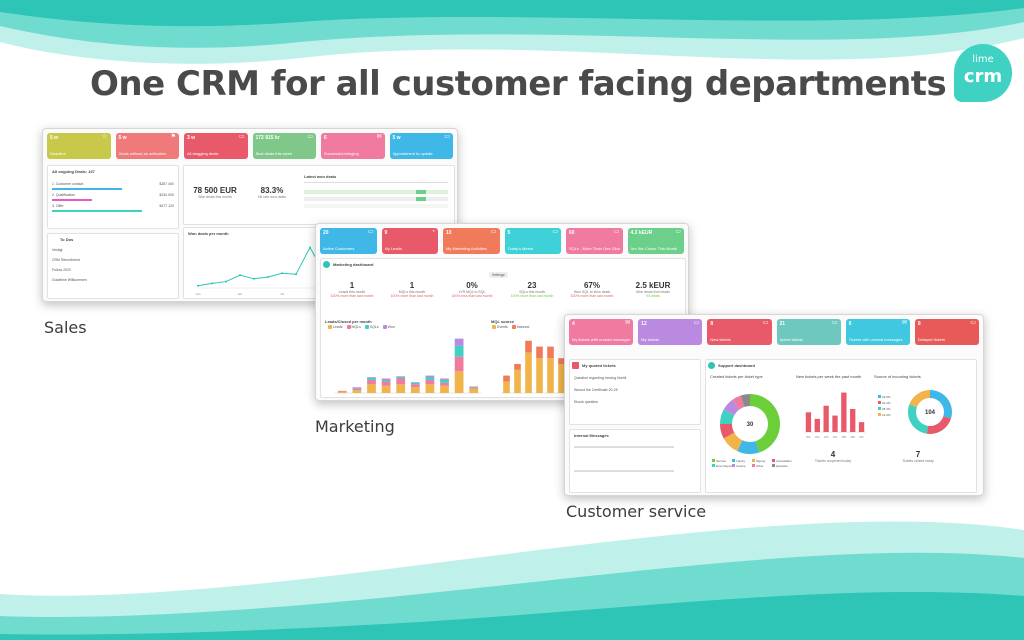 This screenshot has height=640, width=1024. Describe the element at coordinates (736, 376) in the screenshot. I see `donut1-title: Created tickets per ticket type` at that location.